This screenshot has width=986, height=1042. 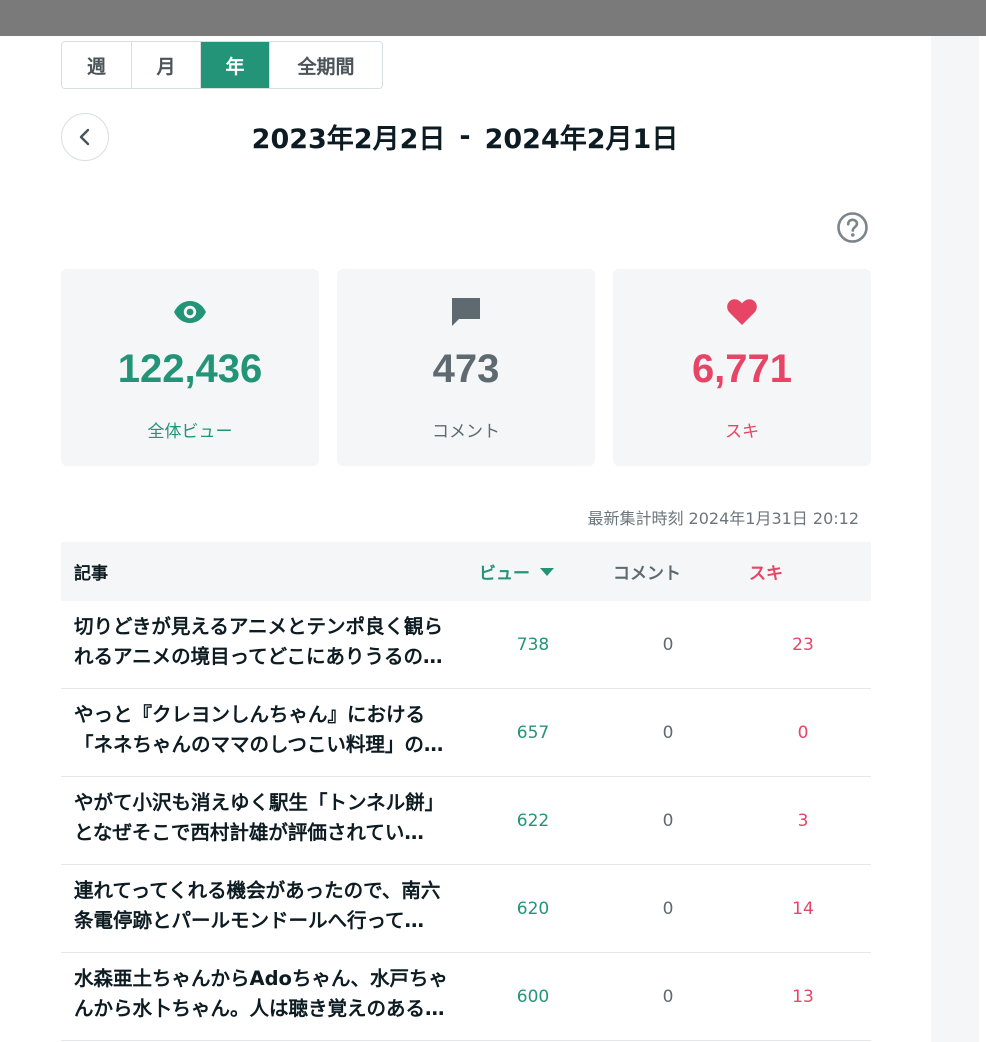 I want to click on column-views-label: ビュー, so click(x=504, y=574).